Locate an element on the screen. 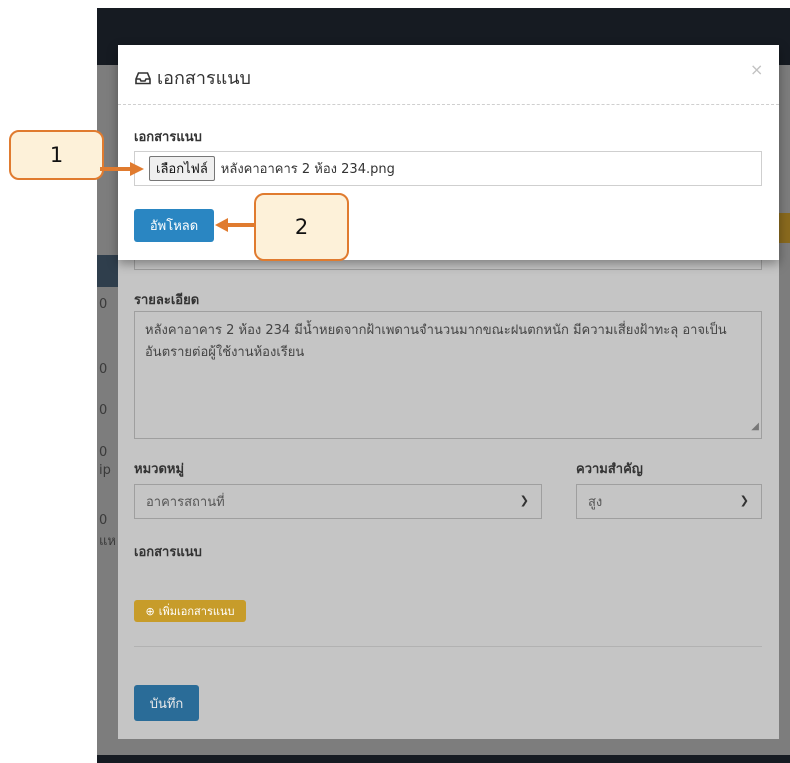 This screenshot has width=790, height=763. background-text: แห is located at coordinates (107, 541).